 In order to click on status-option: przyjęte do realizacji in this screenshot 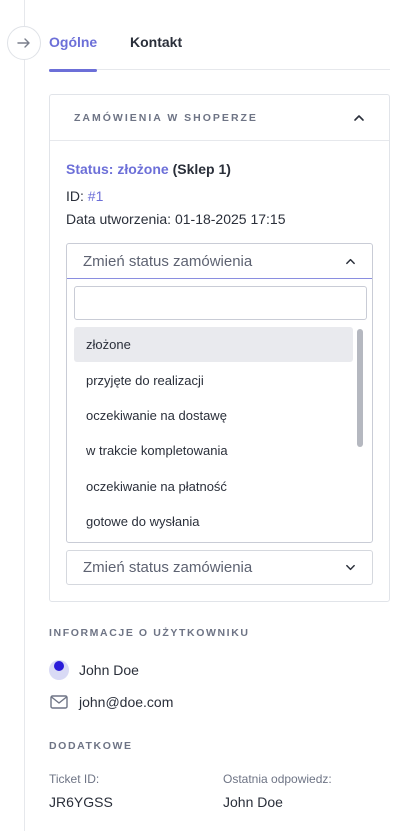, I will do `click(213, 379)`.